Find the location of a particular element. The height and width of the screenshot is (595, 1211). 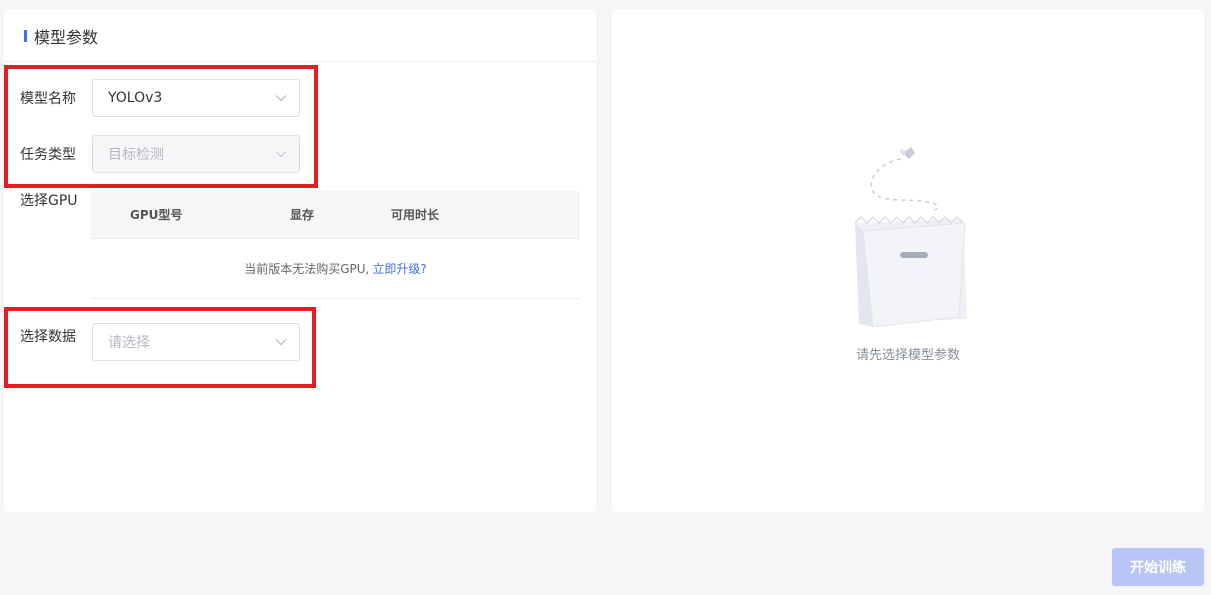

gpu-memory-column: 显存 is located at coordinates (302, 215).